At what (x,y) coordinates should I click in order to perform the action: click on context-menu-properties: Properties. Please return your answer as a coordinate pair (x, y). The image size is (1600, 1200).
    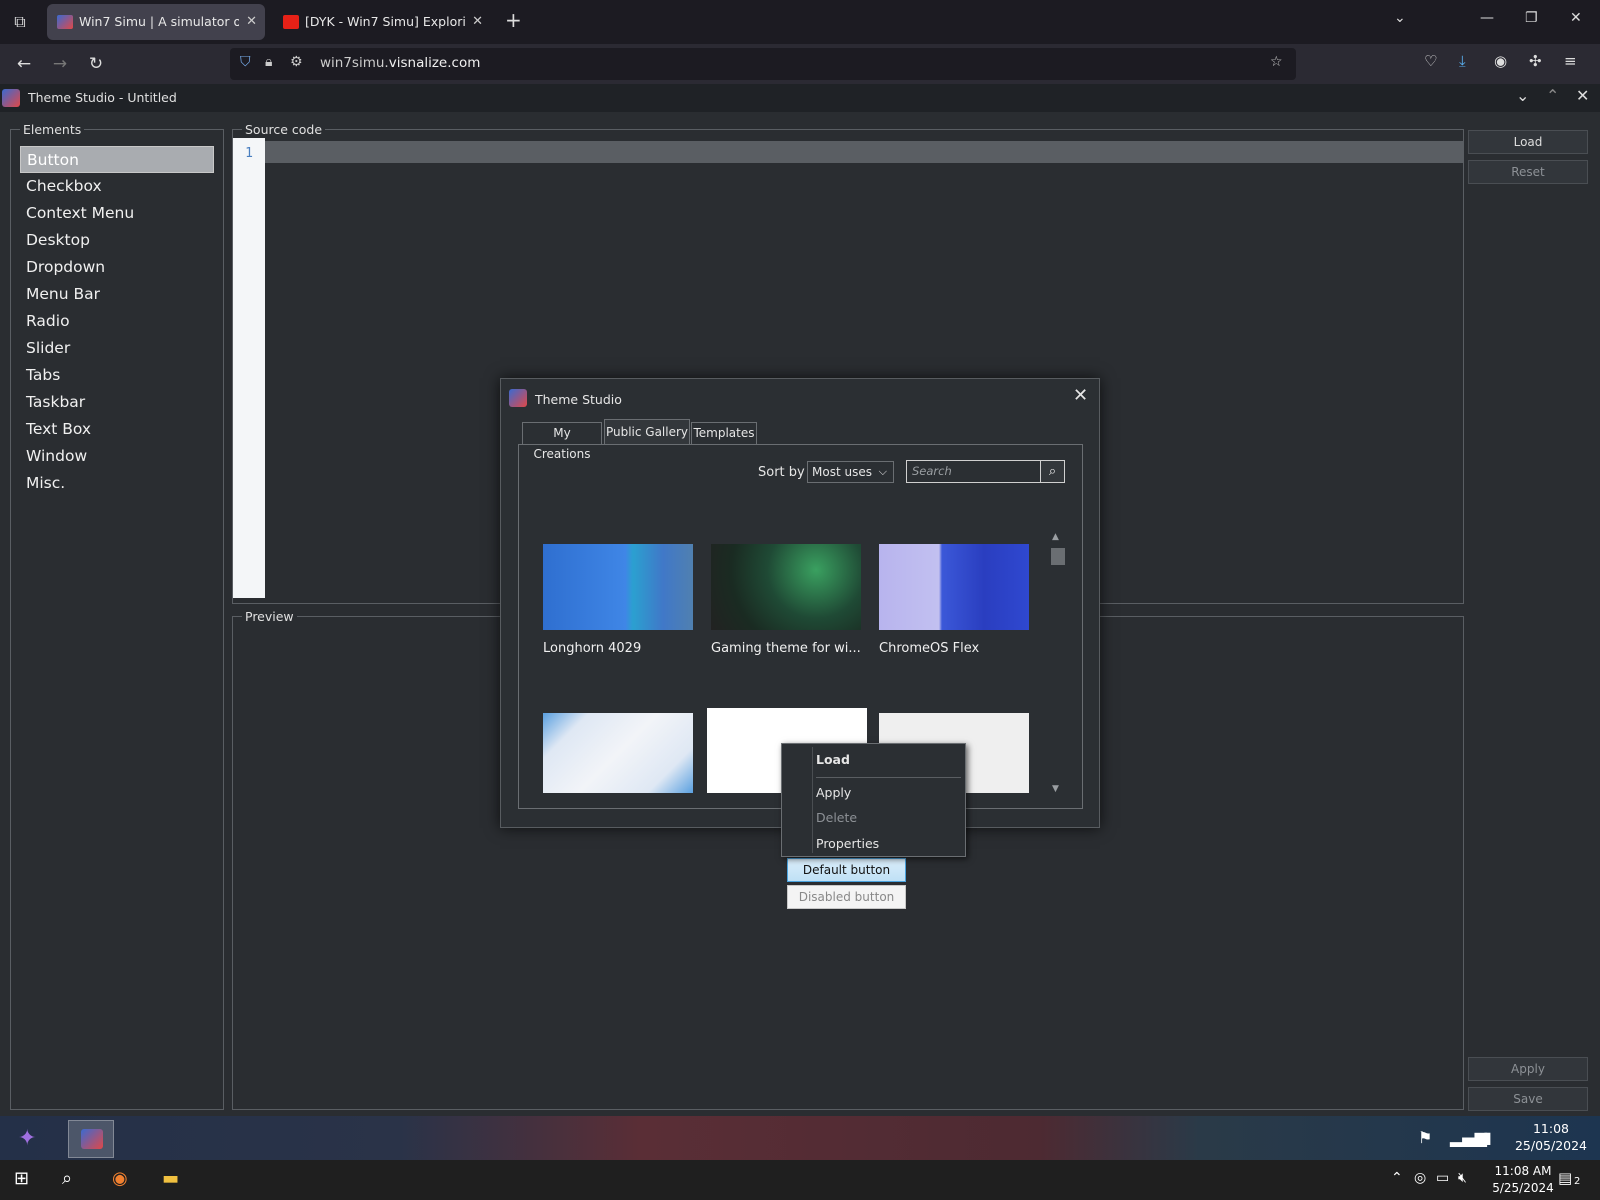
    Looking at the image, I should click on (847, 843).